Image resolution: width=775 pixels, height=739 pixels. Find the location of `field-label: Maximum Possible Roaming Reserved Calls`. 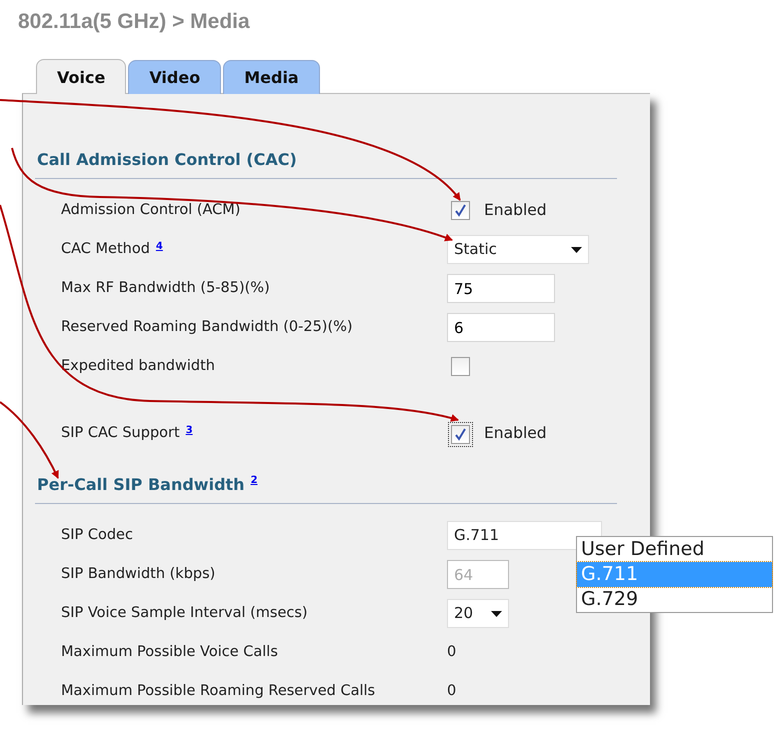

field-label: Maximum Possible Roaming Reserved Calls is located at coordinates (218, 691).